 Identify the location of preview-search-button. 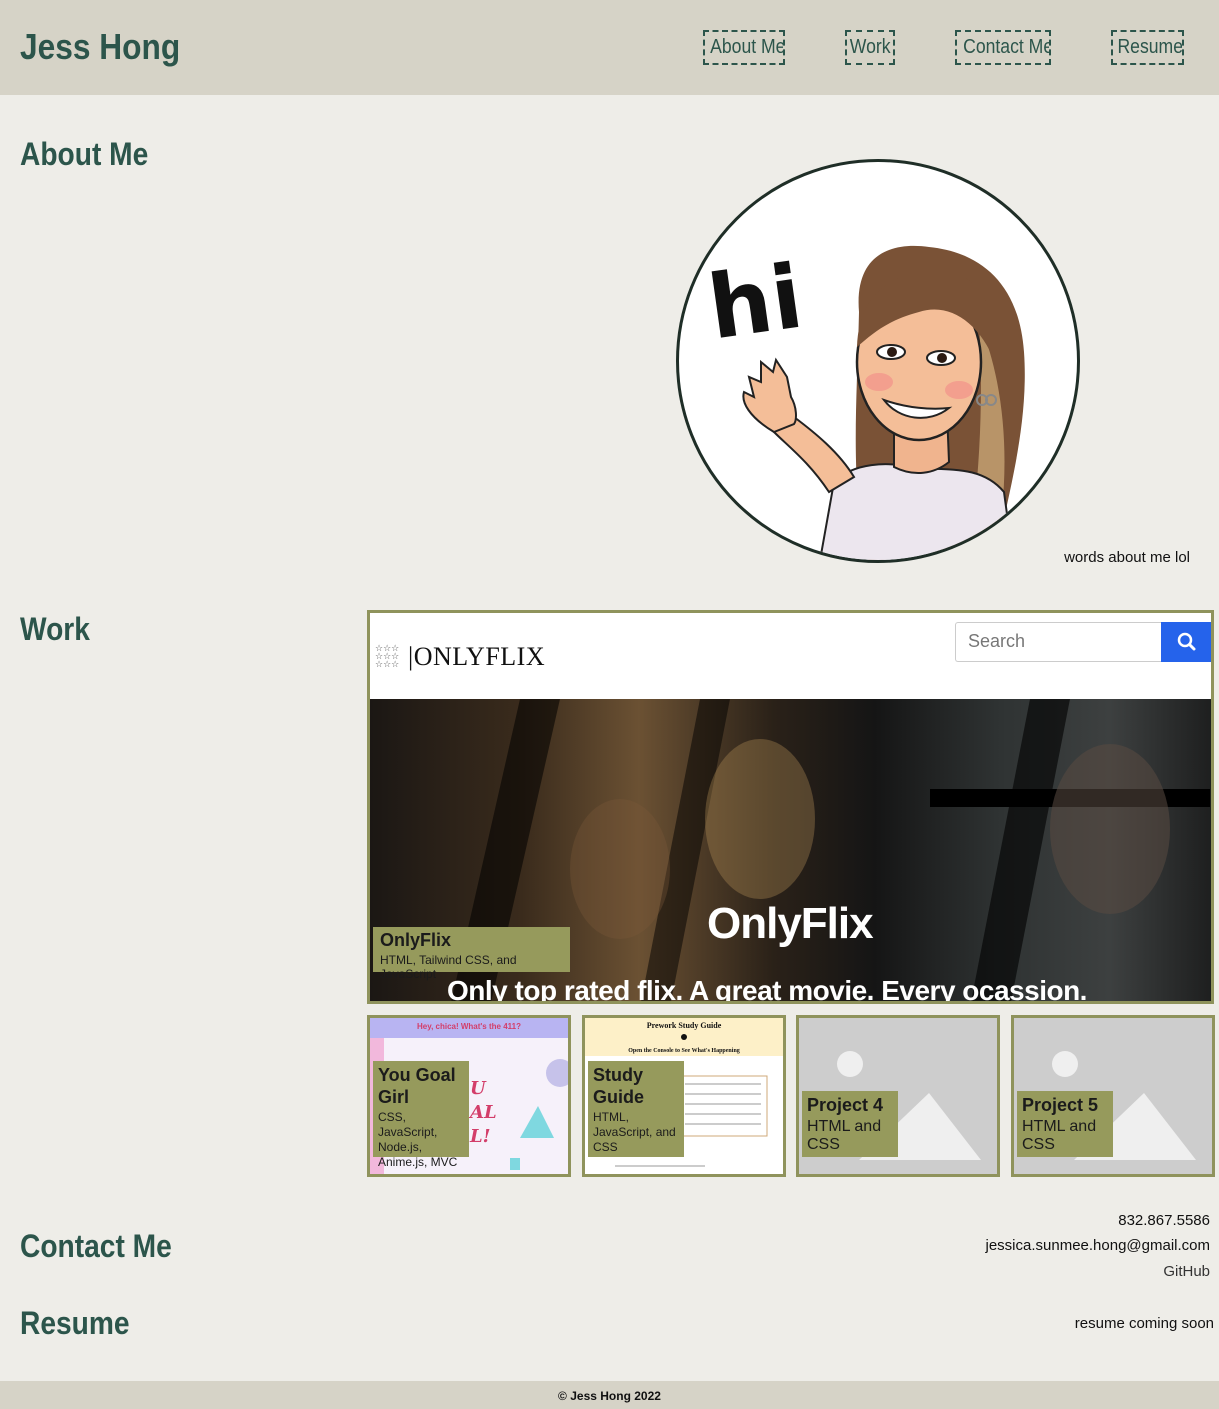
(1186, 642).